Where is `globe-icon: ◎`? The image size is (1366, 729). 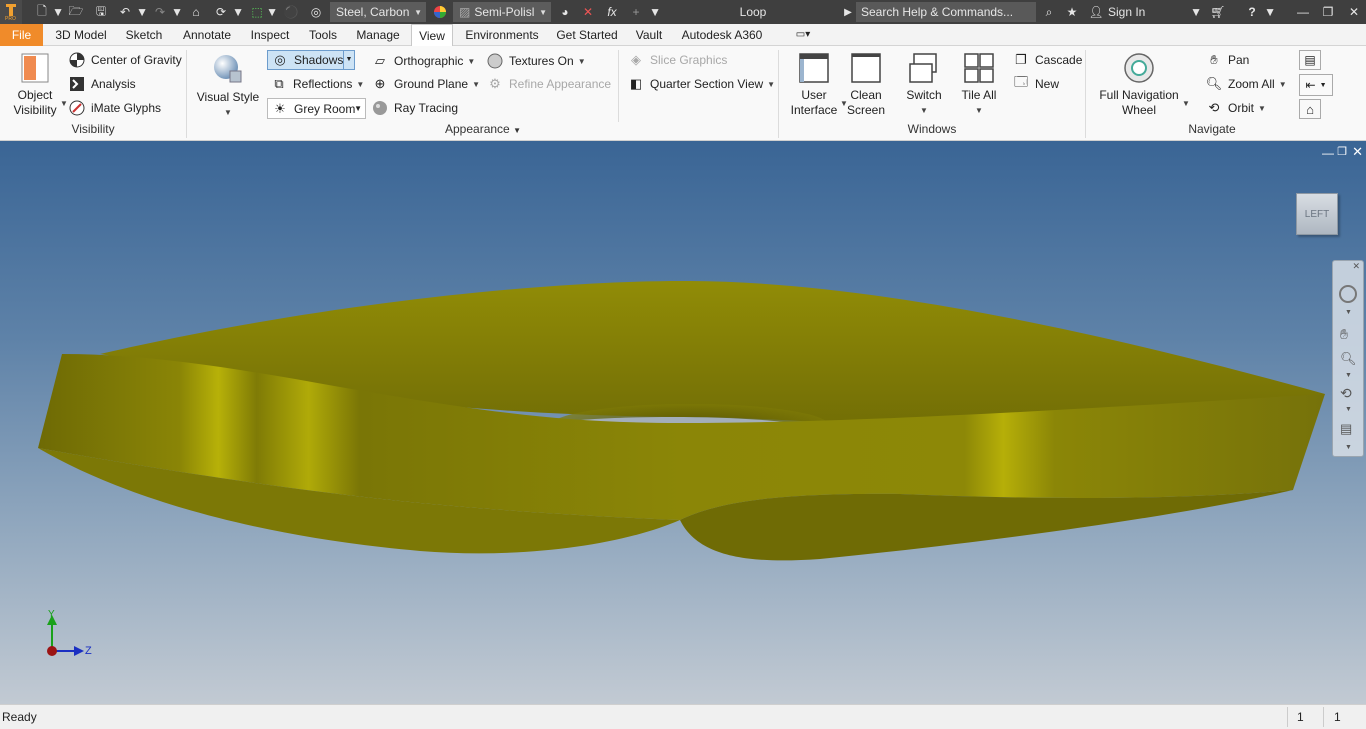
globe-icon: ◎ is located at coordinates (316, 12).